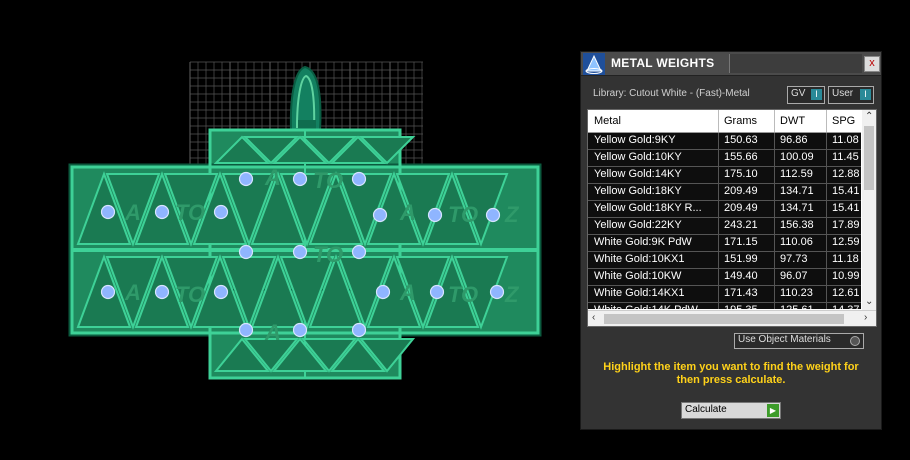  What do you see at coordinates (843, 93) in the screenshot?
I see `user-toggle-label: User` at bounding box center [843, 93].